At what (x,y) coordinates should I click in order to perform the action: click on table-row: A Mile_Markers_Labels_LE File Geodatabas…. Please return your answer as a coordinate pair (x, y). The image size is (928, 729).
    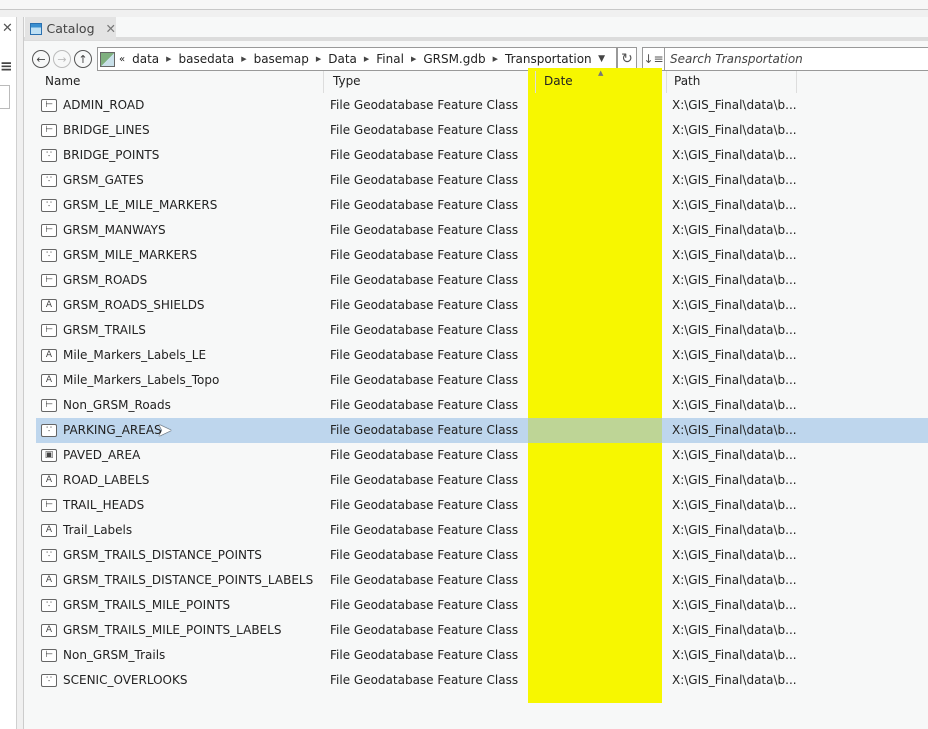
    Looking at the image, I should click on (476, 355).